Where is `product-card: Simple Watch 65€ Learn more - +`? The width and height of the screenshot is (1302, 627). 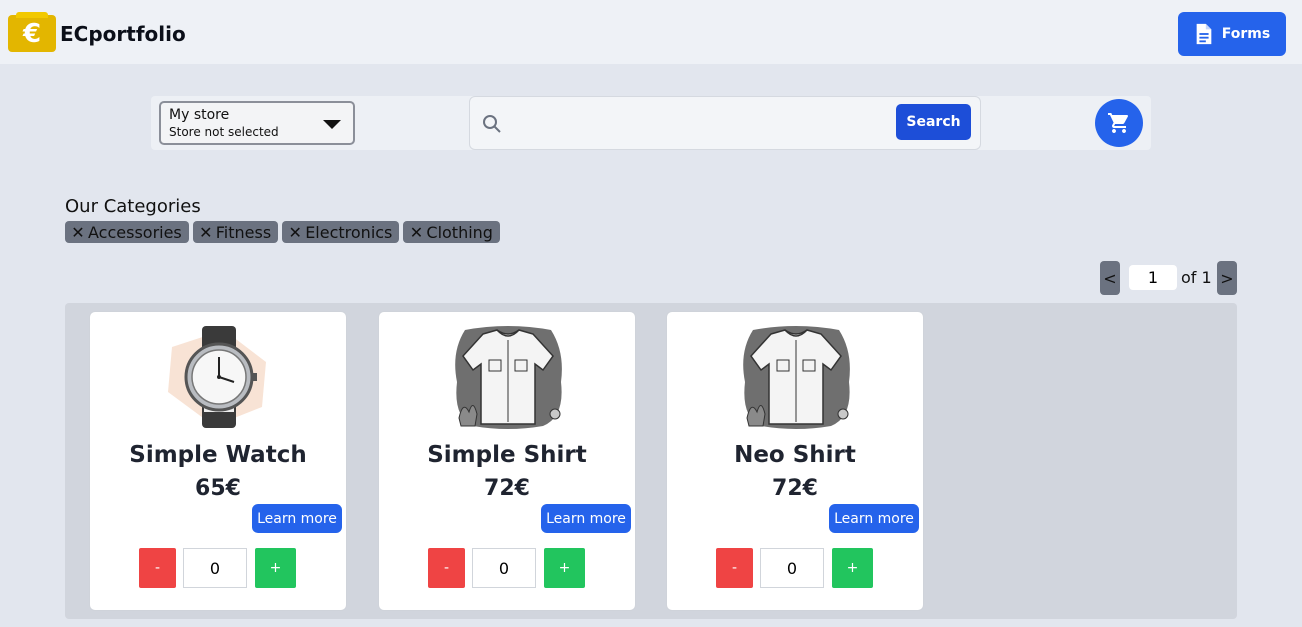
product-card: Simple Watch 65€ Learn more - + is located at coordinates (218, 461).